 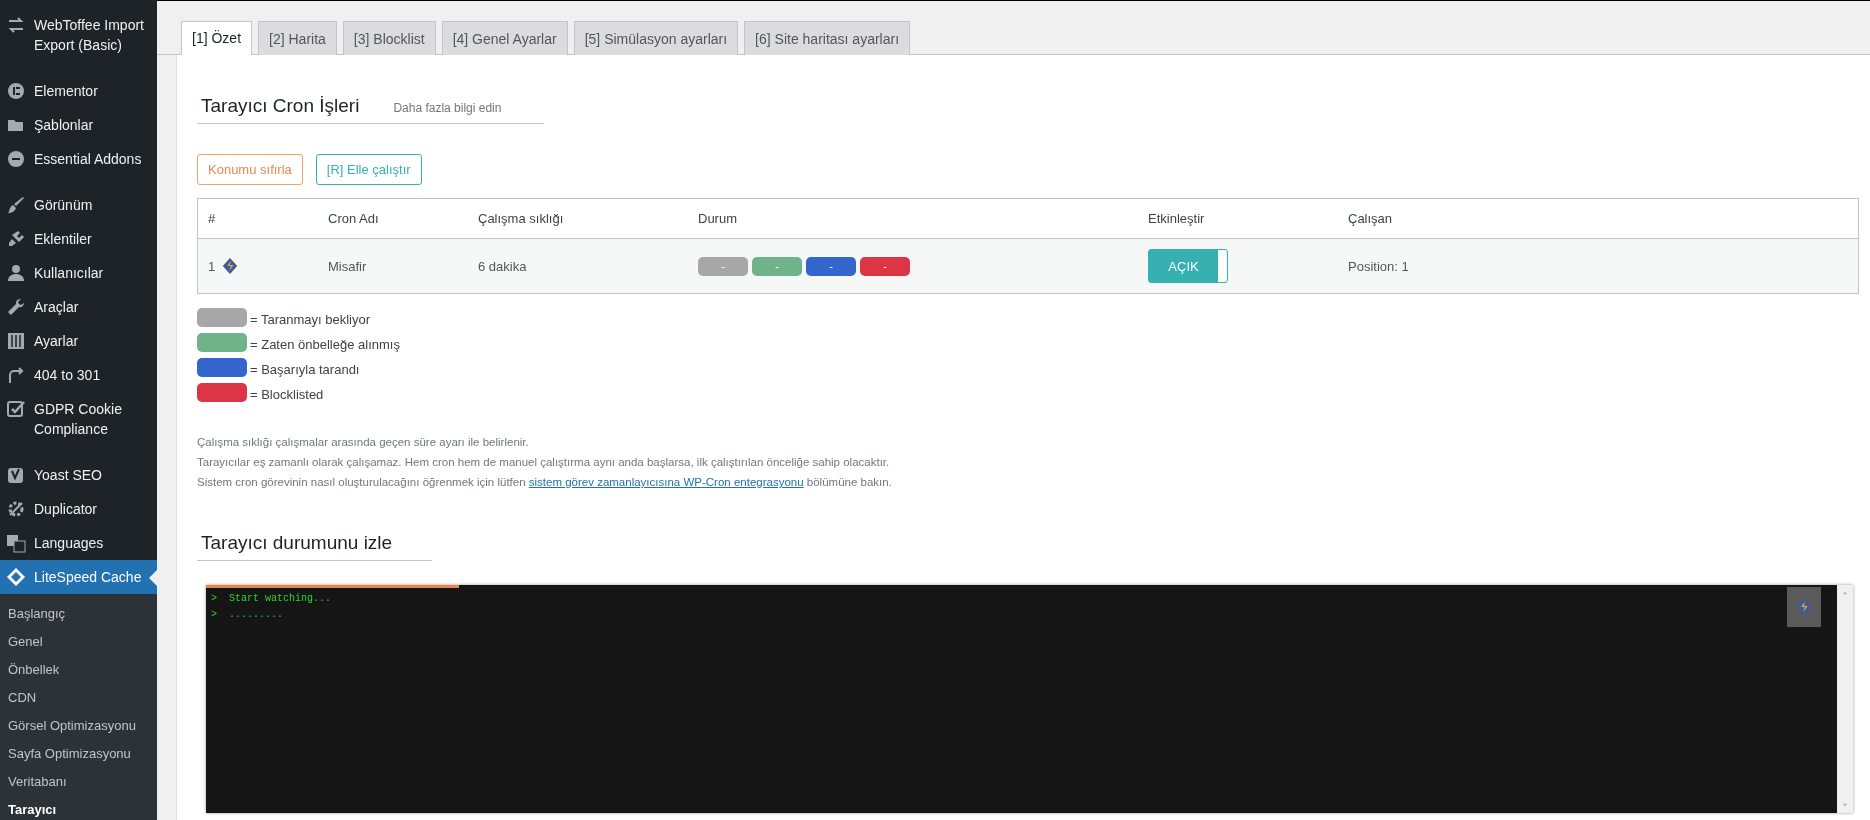 I want to click on column-header: Çalışan, so click(x=1598, y=218).